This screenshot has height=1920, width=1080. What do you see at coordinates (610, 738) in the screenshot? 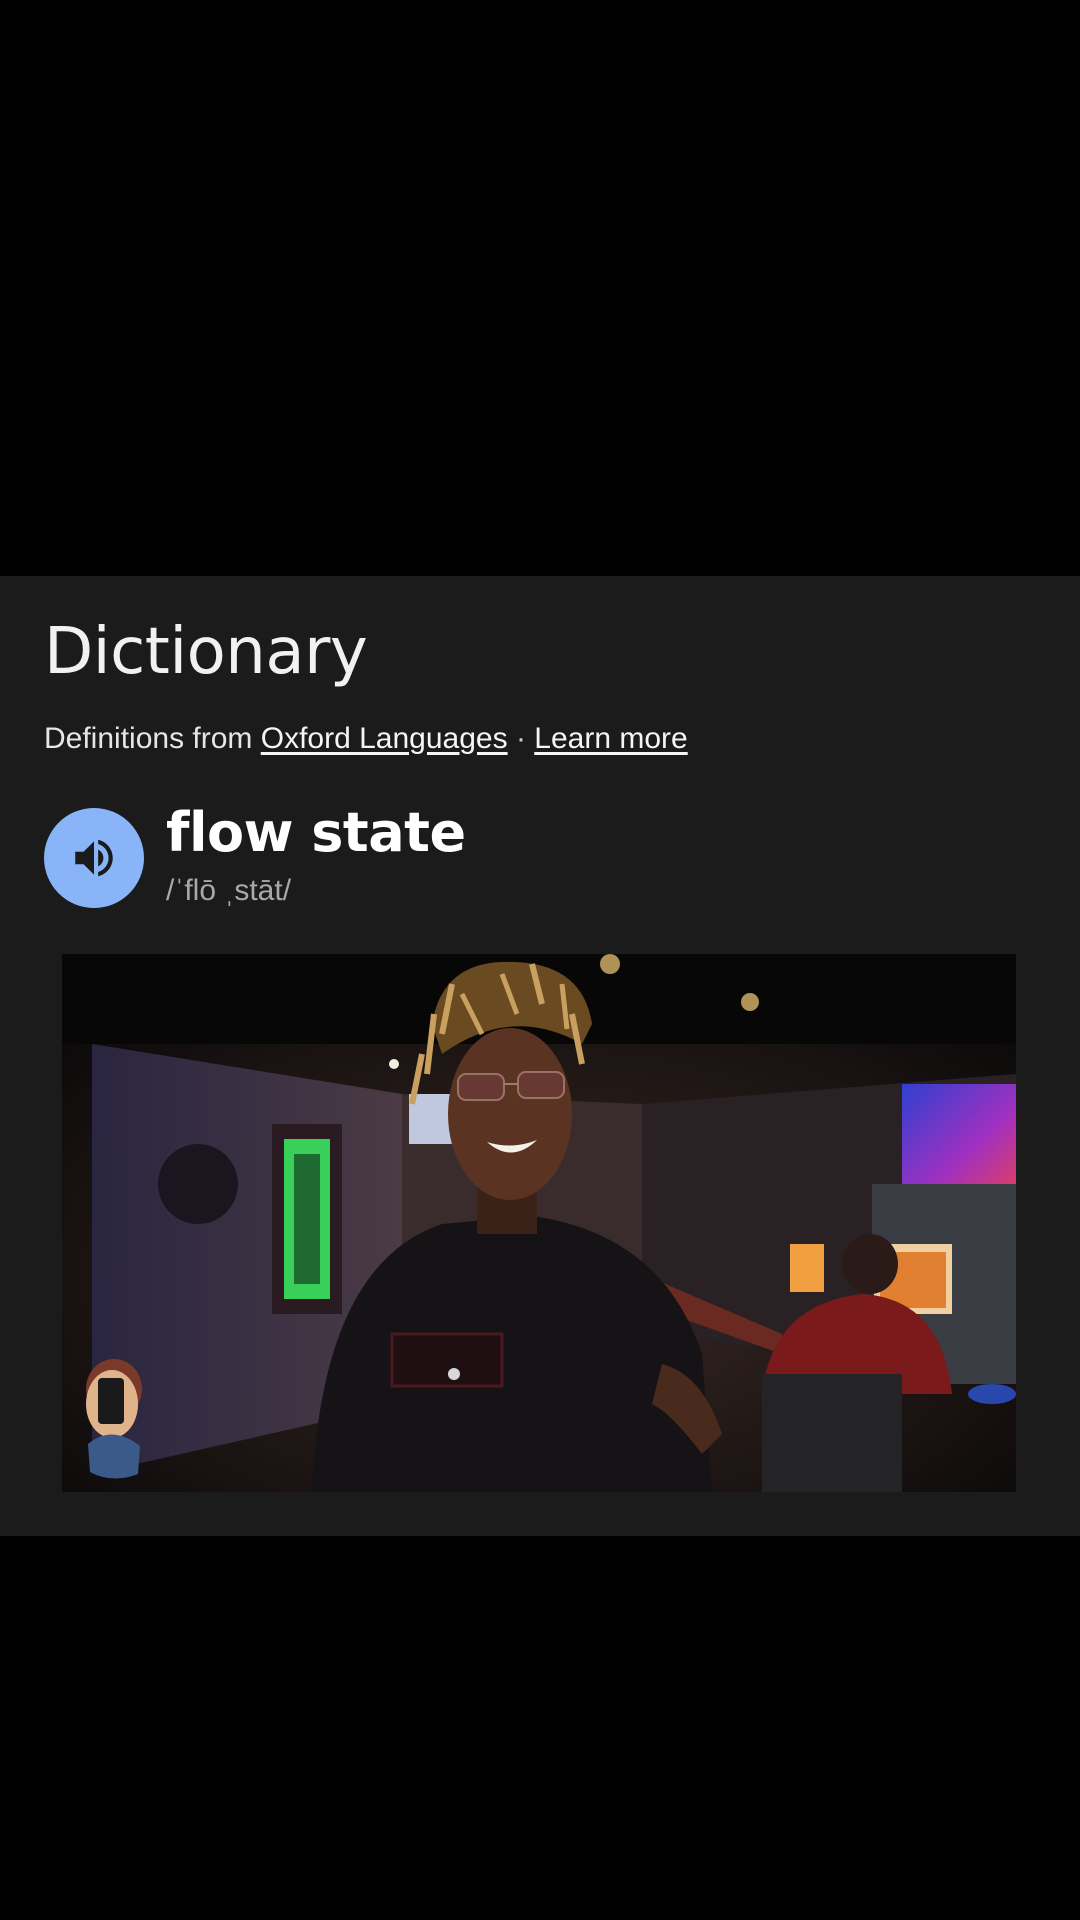
I see `learn-more-link: Learn more` at bounding box center [610, 738].